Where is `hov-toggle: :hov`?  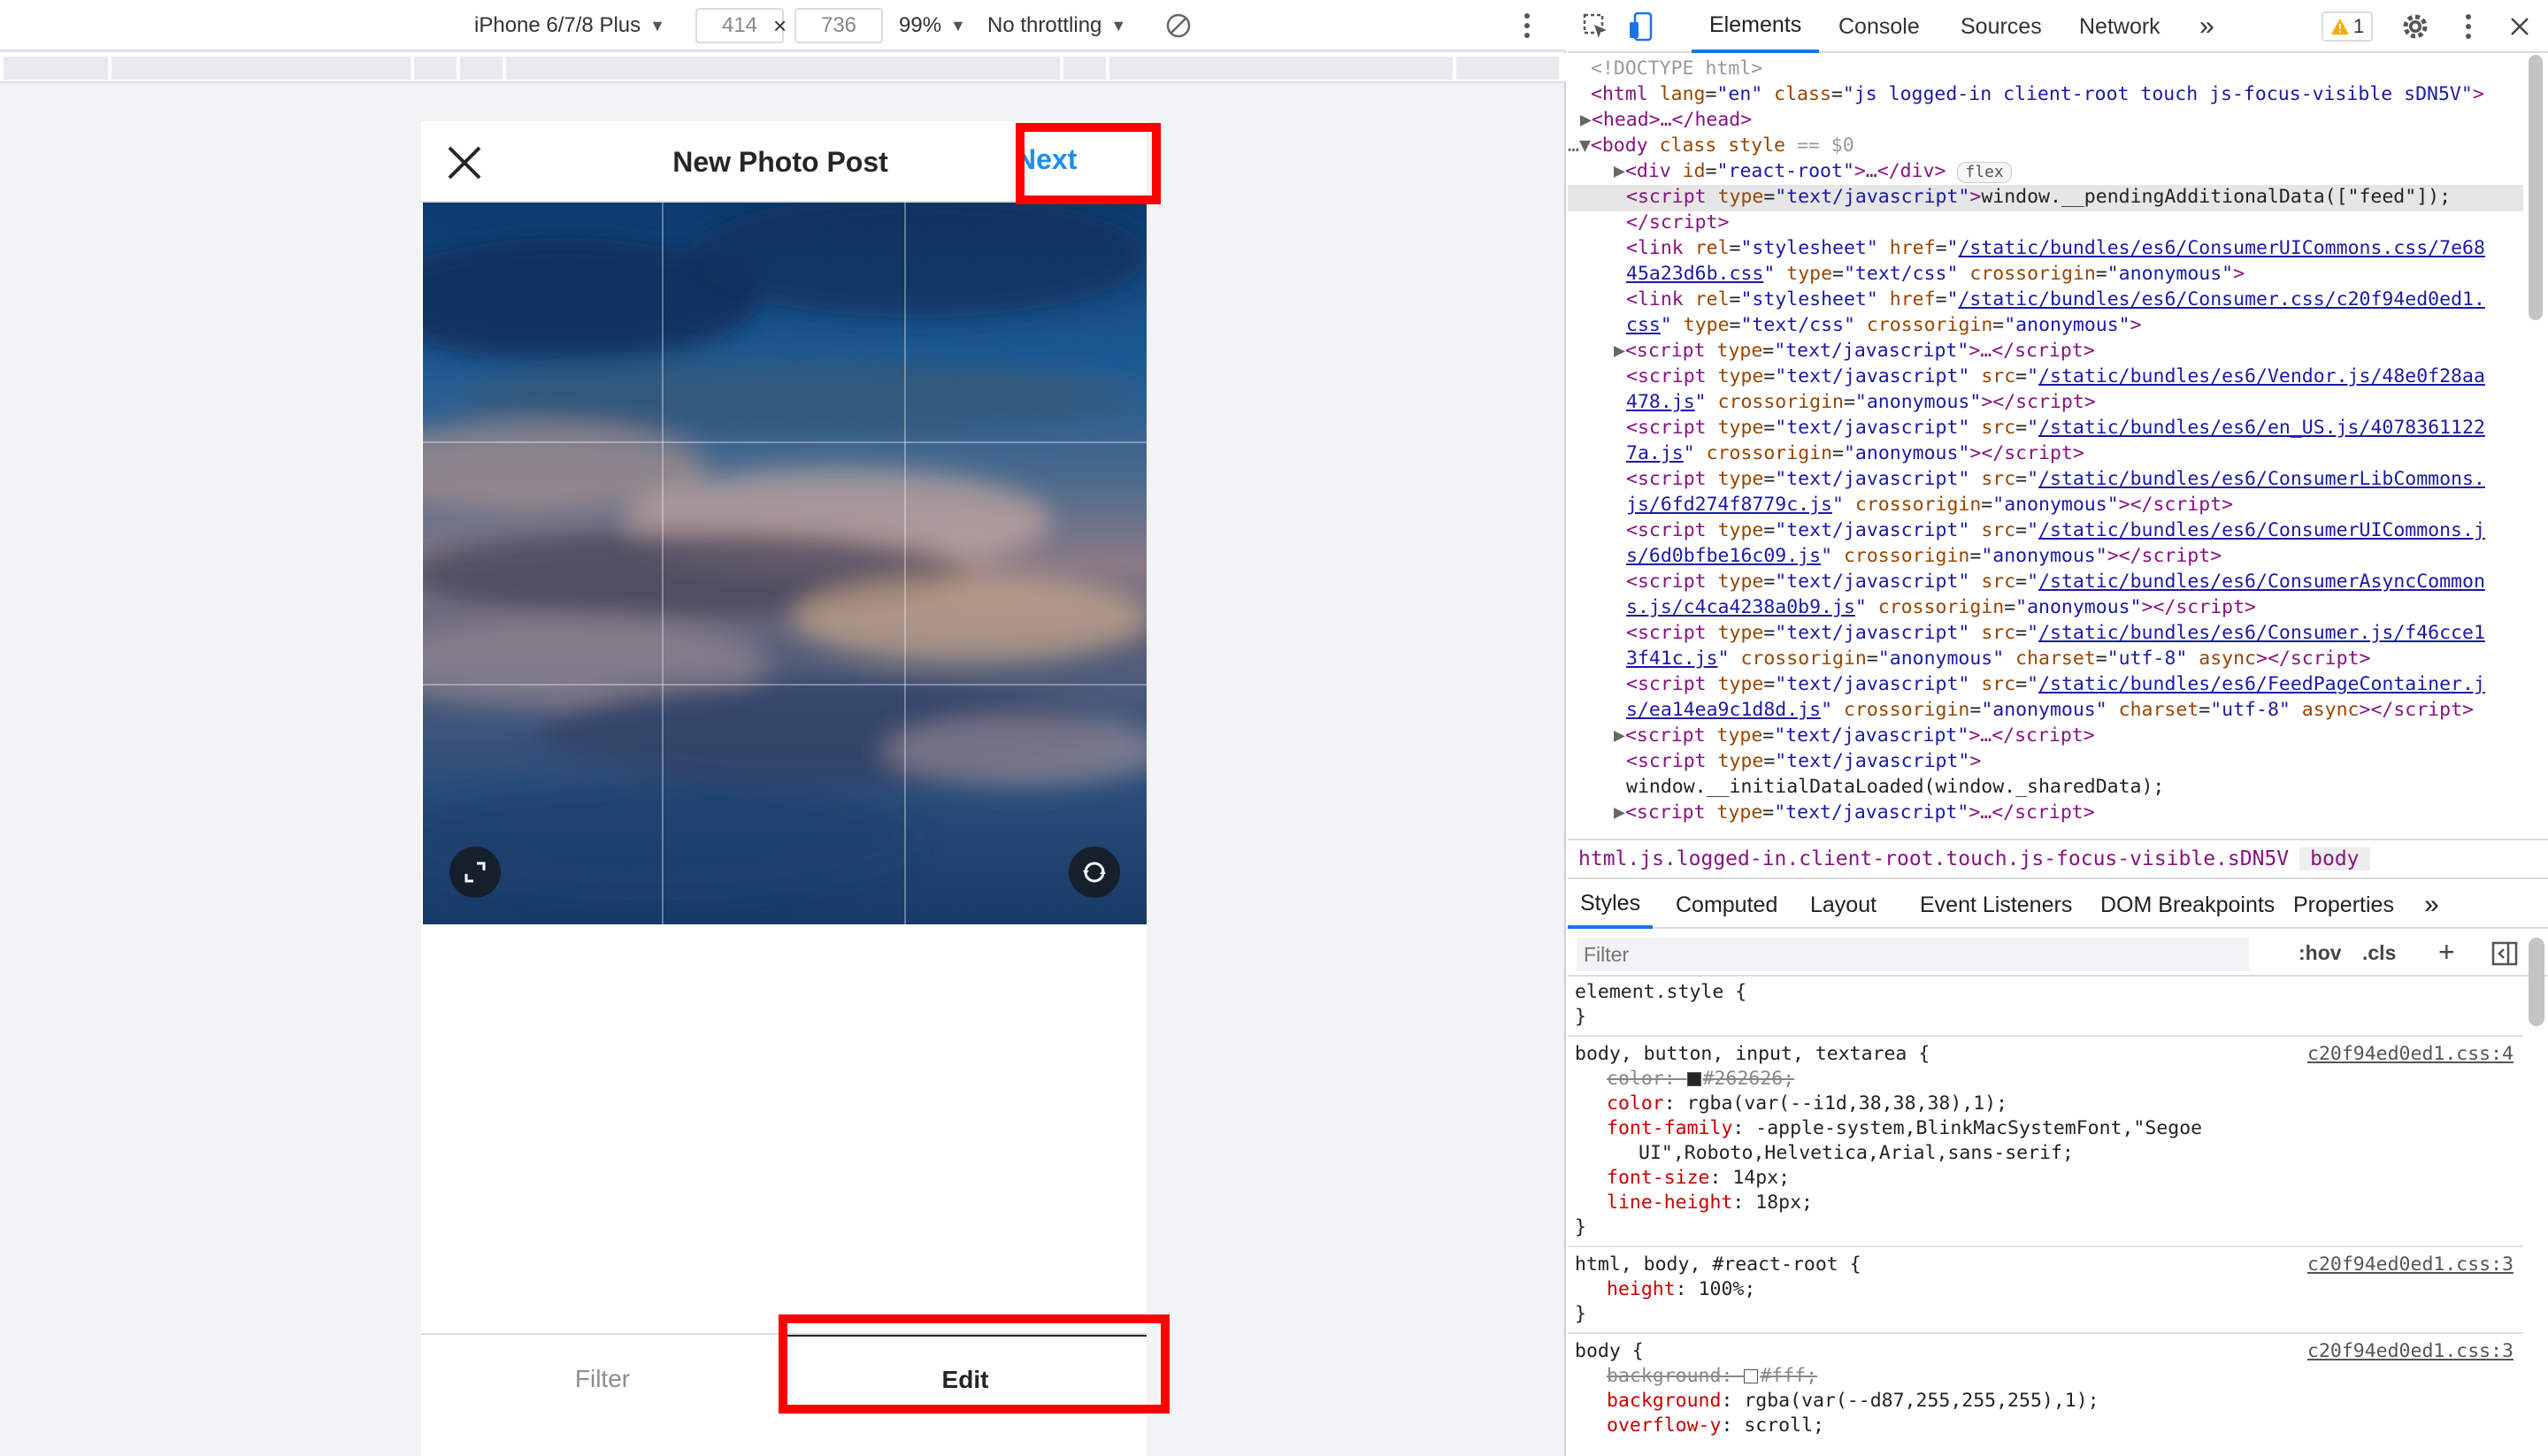
hov-toggle: :hov is located at coordinates (2320, 953).